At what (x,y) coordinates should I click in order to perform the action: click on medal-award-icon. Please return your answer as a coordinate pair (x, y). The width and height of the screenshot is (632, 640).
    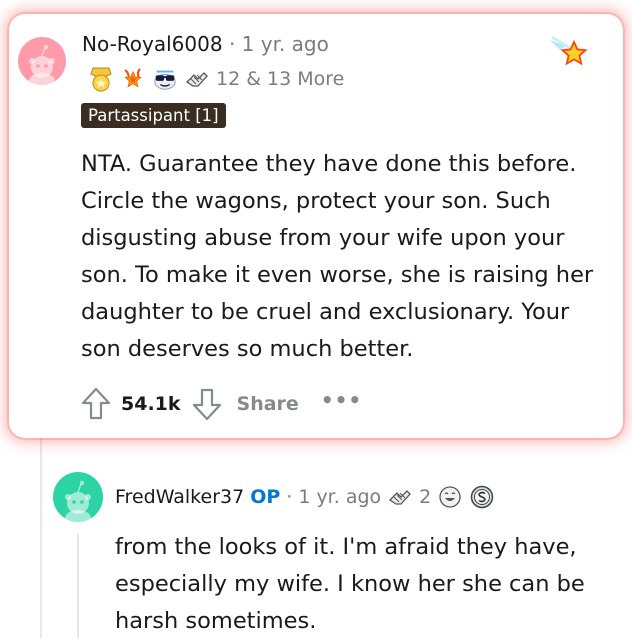
    Looking at the image, I should click on (101, 79).